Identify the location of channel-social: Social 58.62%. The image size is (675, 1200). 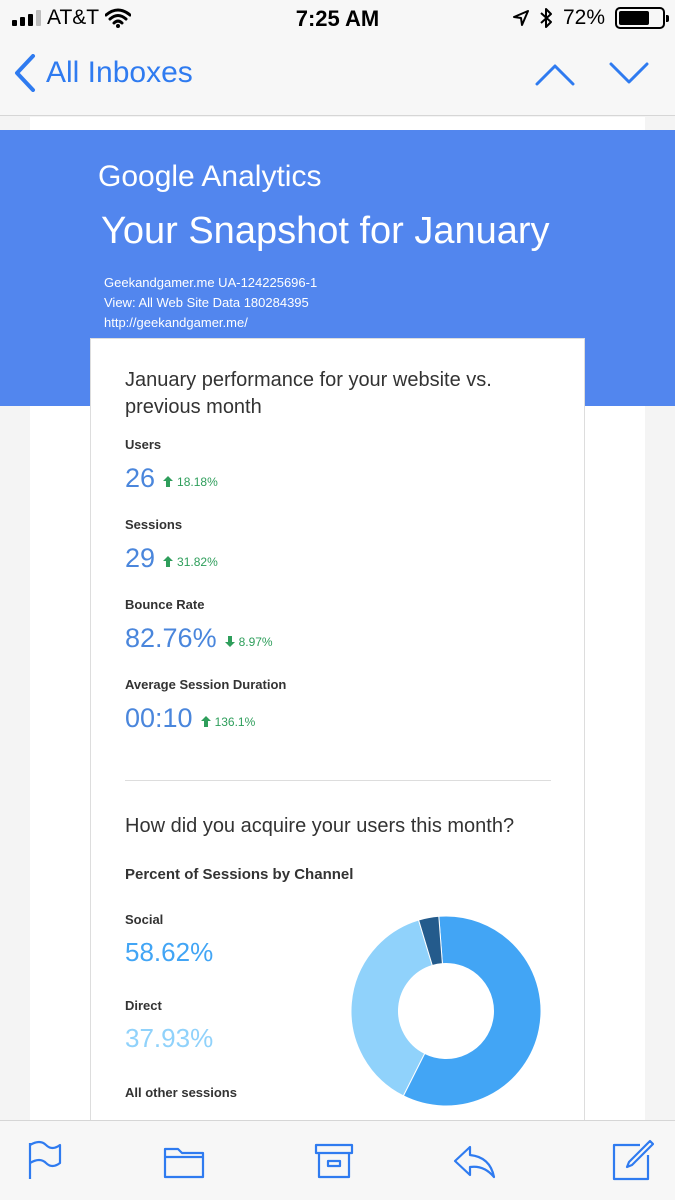
(169, 940).